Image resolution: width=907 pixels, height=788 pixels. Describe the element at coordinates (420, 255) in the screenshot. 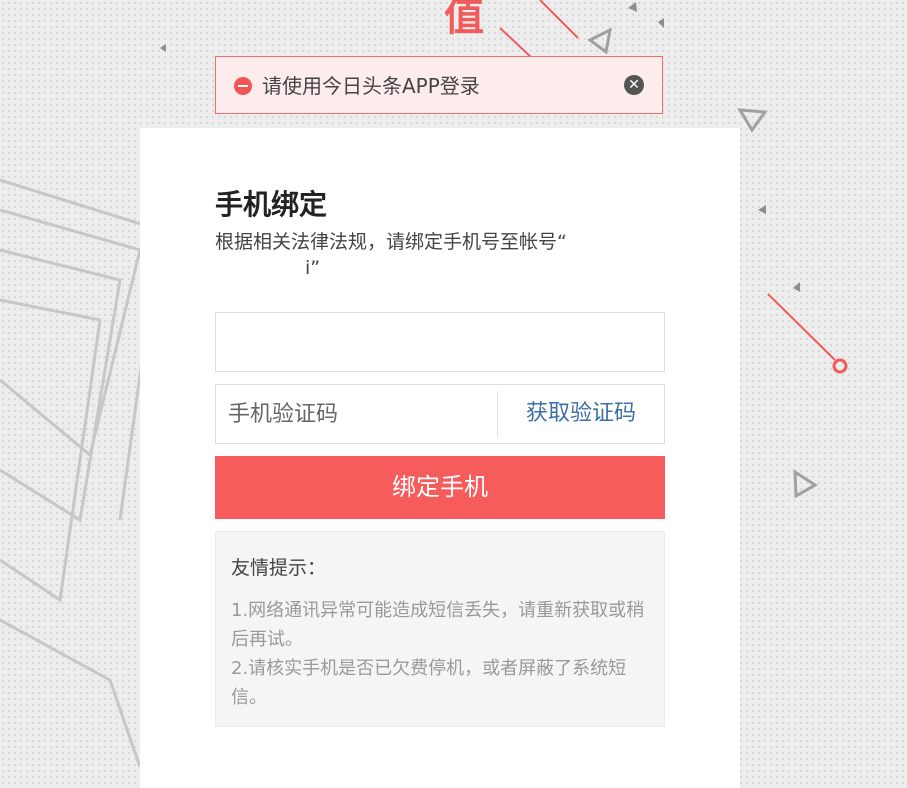

I see `page-subtitle: 根据相关法律法规，请绑定手机号至帐号“ i”` at that location.